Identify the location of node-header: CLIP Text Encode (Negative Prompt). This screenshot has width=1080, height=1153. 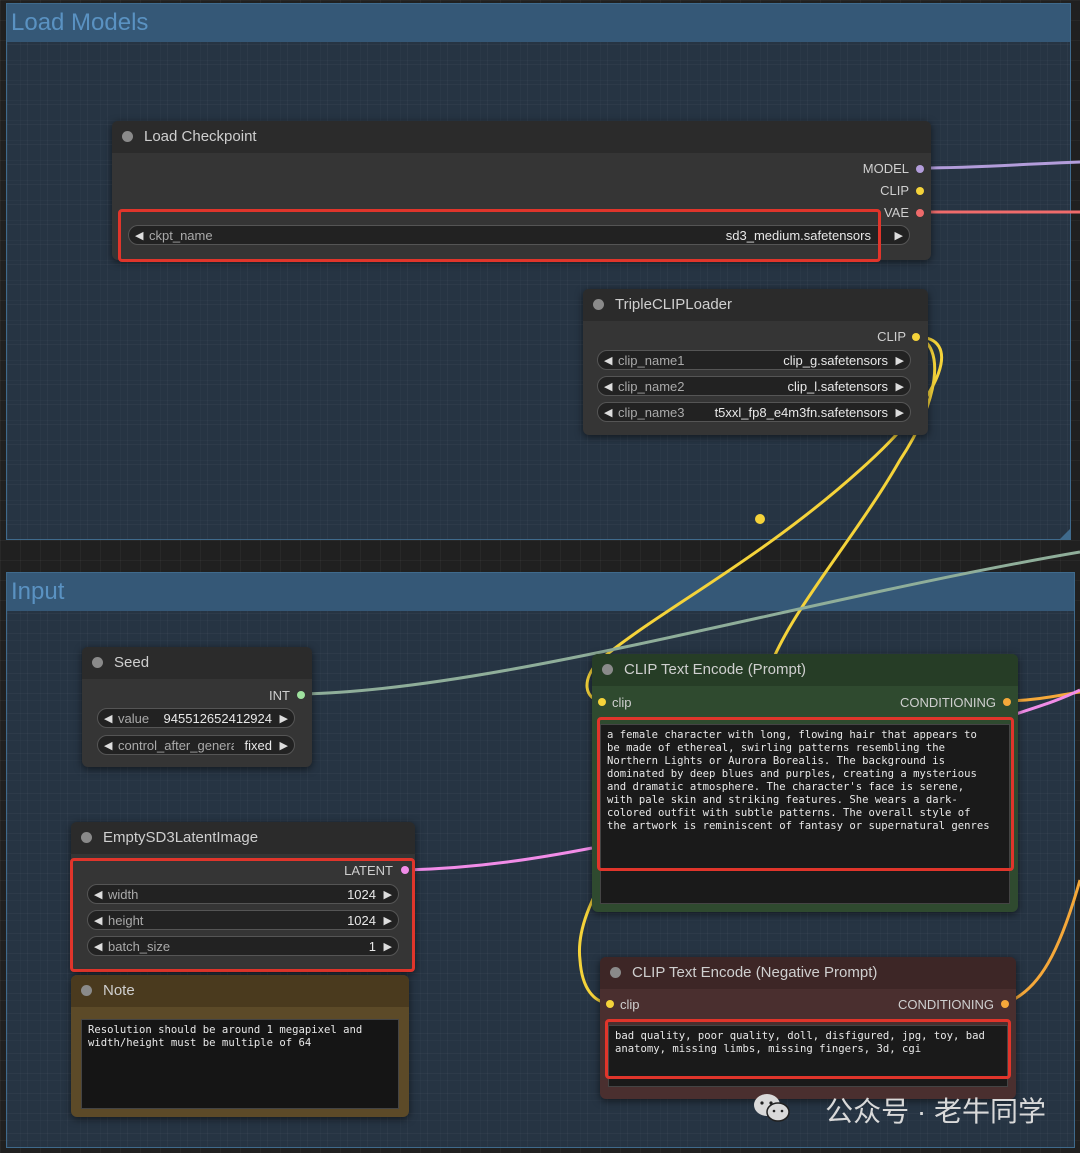
(808, 973).